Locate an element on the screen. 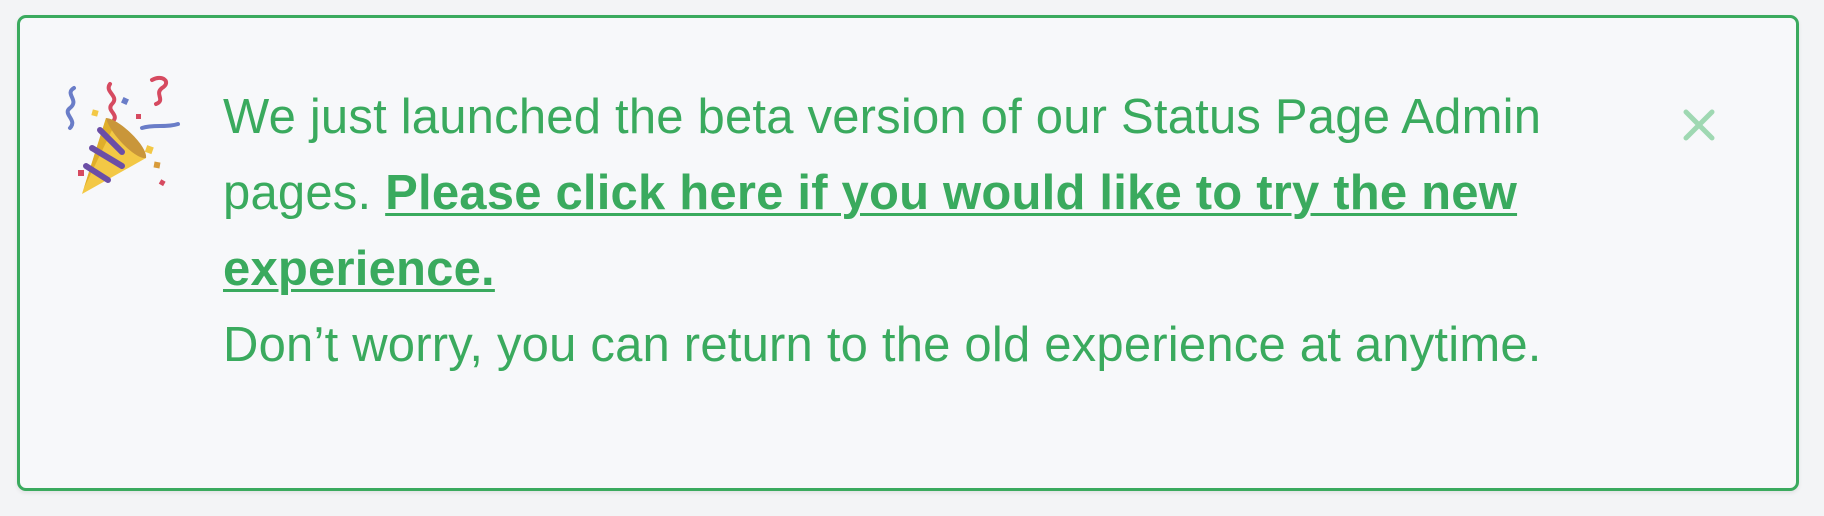 This screenshot has height=516, width=1824. close-icon is located at coordinates (1699, 125).